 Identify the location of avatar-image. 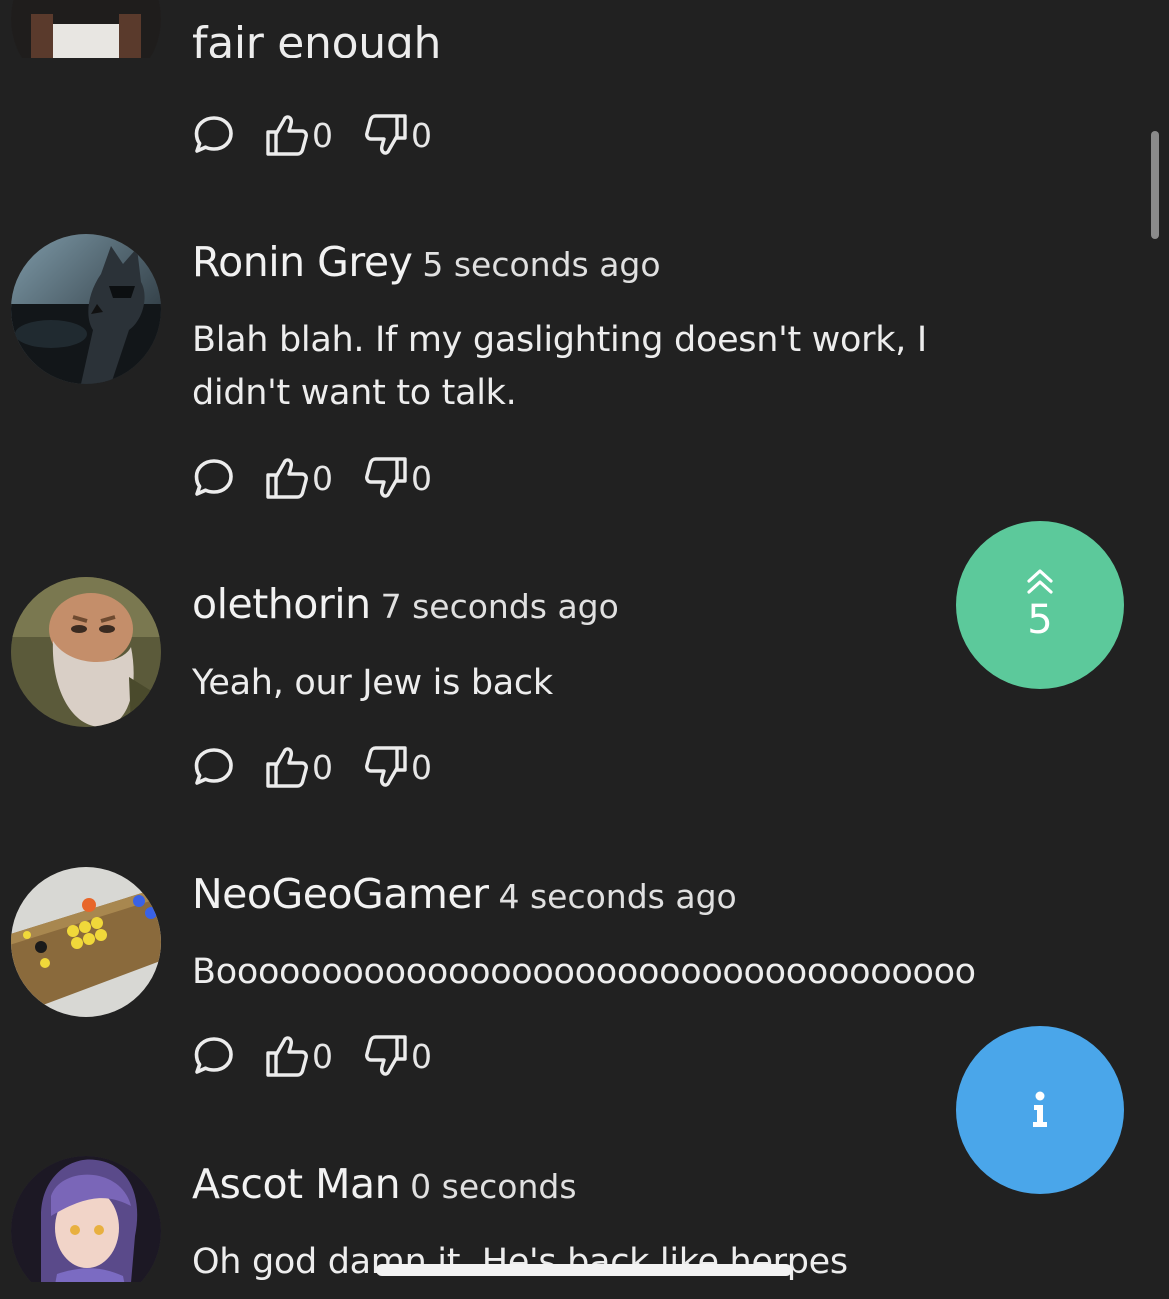
(86, 1219).